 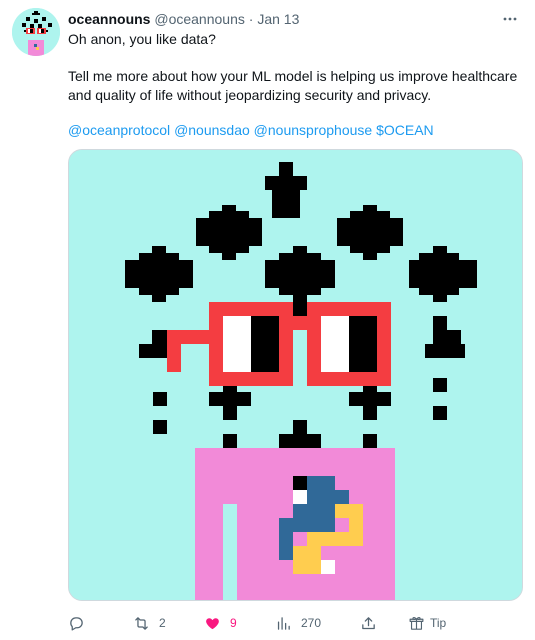 I want to click on reply-icon, so click(x=76, y=623).